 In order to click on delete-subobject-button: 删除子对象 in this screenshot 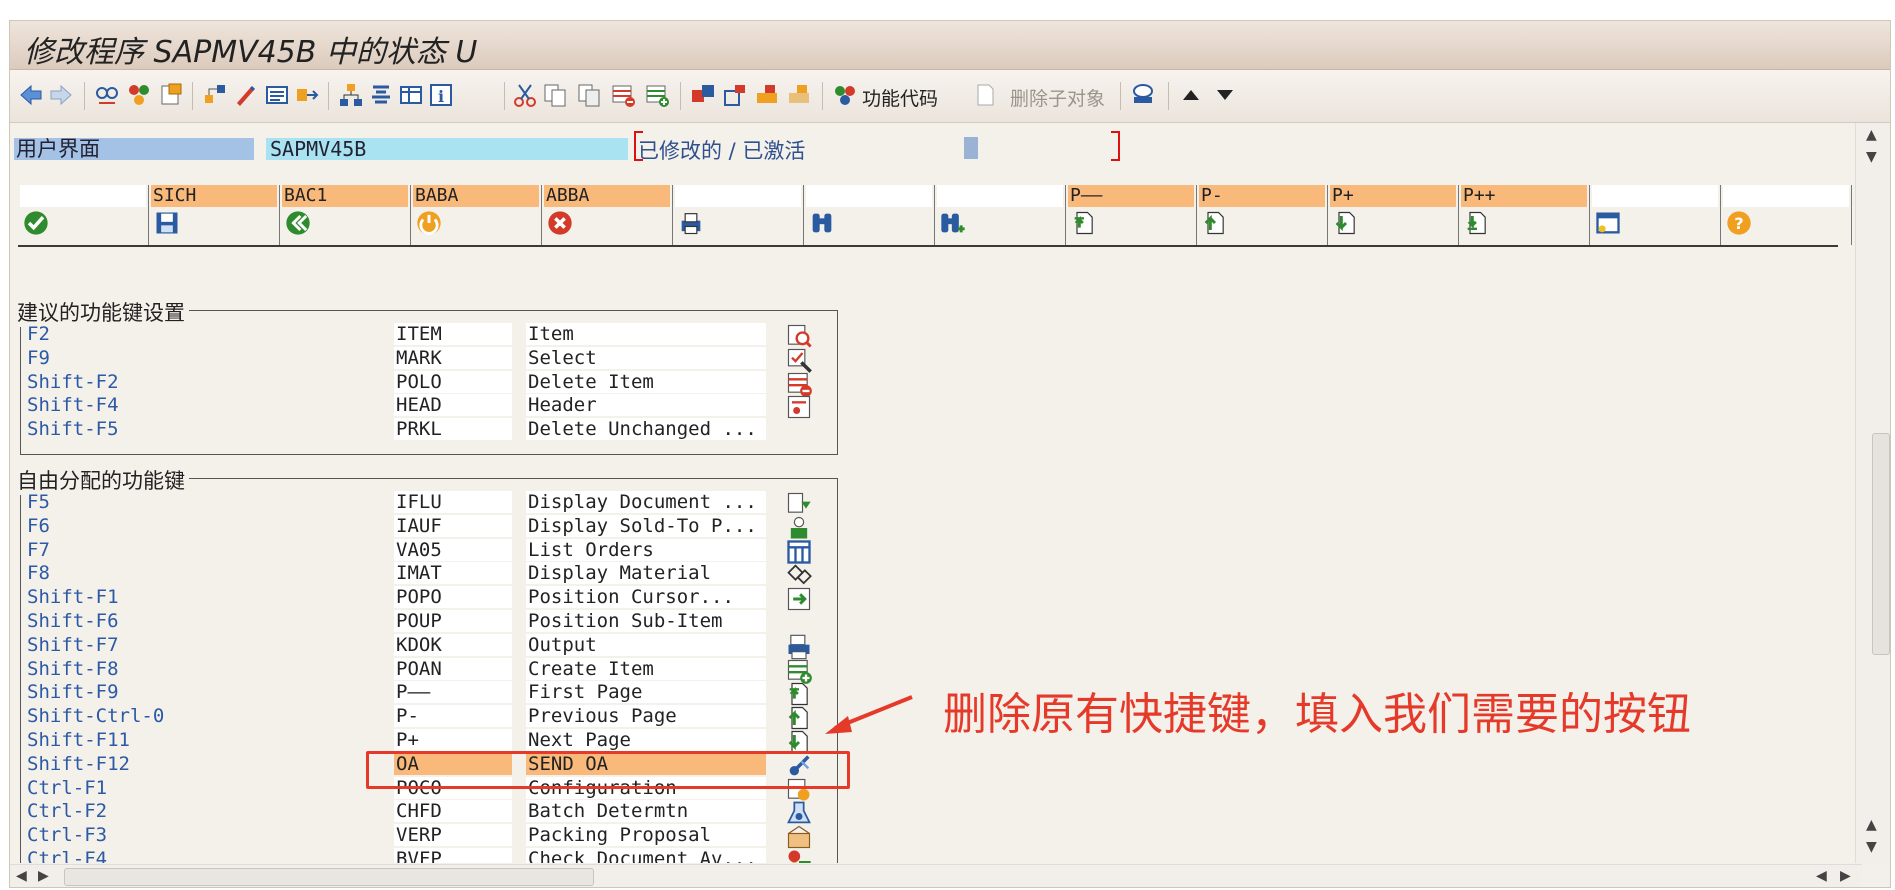, I will do `click(1057, 97)`.